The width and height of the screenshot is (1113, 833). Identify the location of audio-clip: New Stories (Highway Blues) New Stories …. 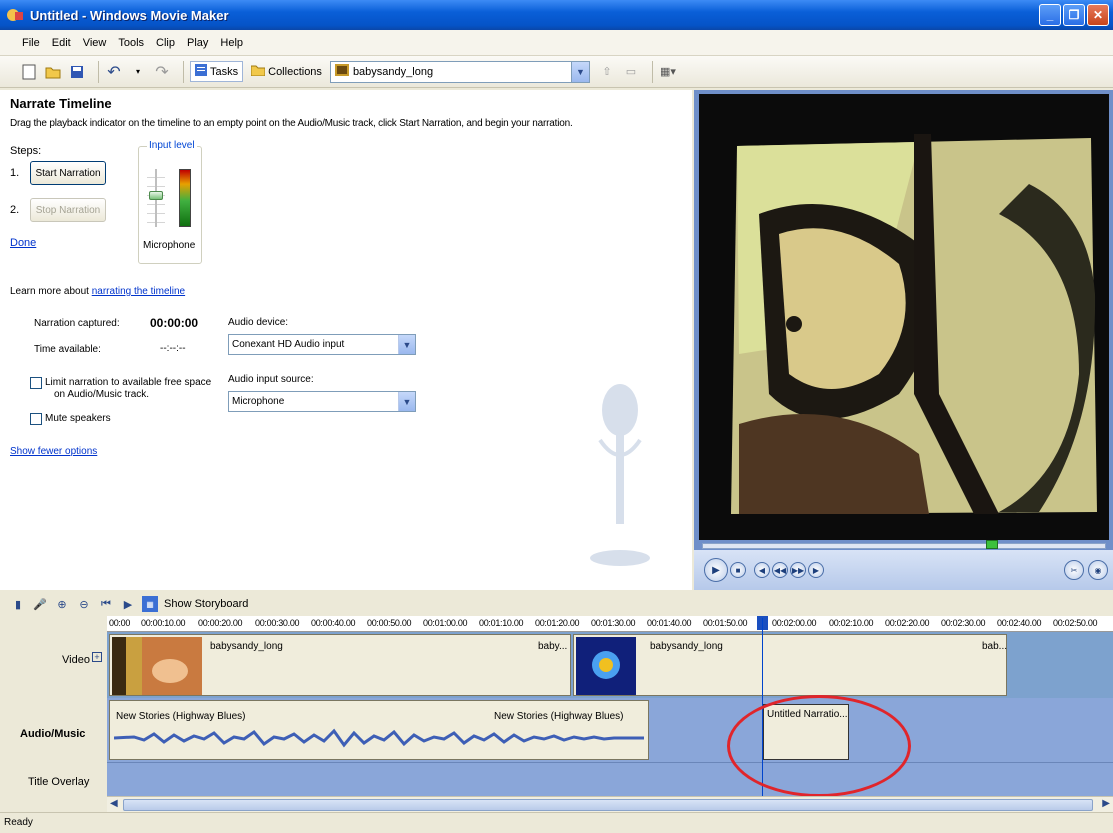
(379, 730).